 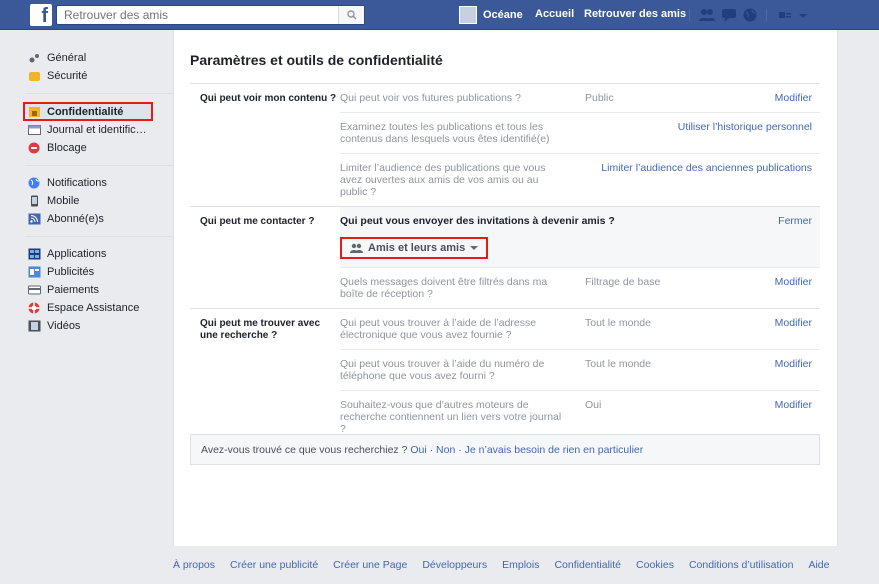 I want to click on home-link: Accueil, so click(x=554, y=14).